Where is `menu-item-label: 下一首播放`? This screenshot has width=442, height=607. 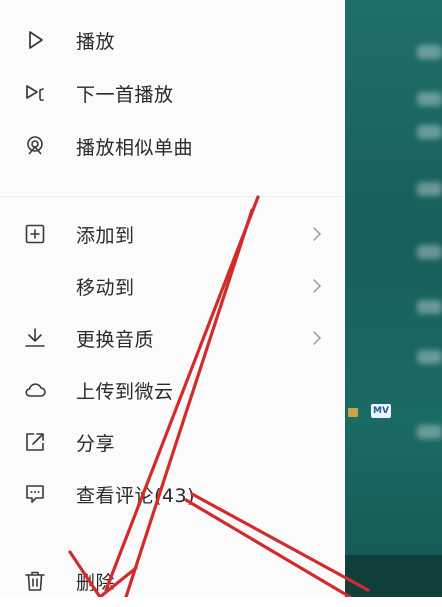 menu-item-label: 下一首播放 is located at coordinates (125, 94).